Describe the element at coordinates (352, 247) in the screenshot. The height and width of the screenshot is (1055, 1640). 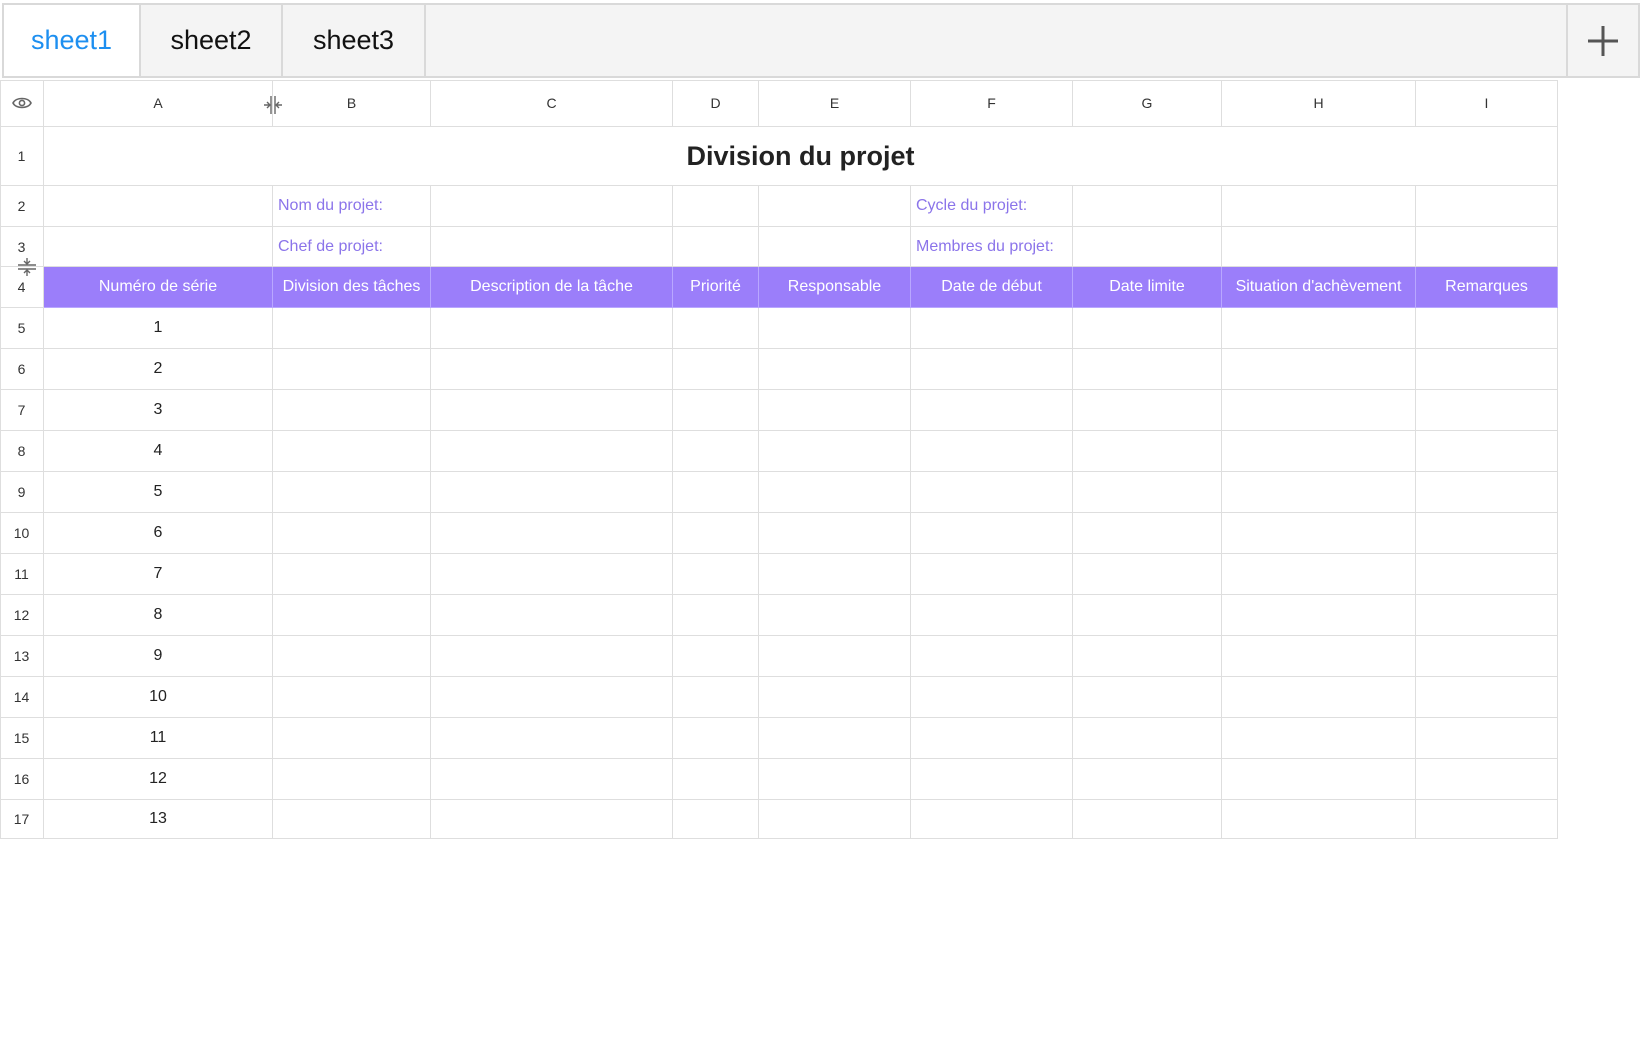
I see `project-lead-label: Chef de projet:` at that location.